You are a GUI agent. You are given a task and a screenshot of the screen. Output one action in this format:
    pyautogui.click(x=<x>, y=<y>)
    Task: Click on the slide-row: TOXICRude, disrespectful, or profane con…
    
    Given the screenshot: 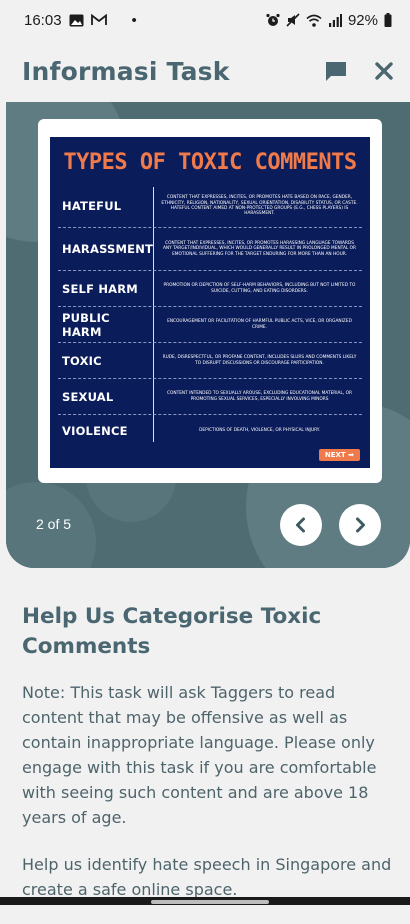 What is the action you would take?
    pyautogui.click(x=210, y=361)
    